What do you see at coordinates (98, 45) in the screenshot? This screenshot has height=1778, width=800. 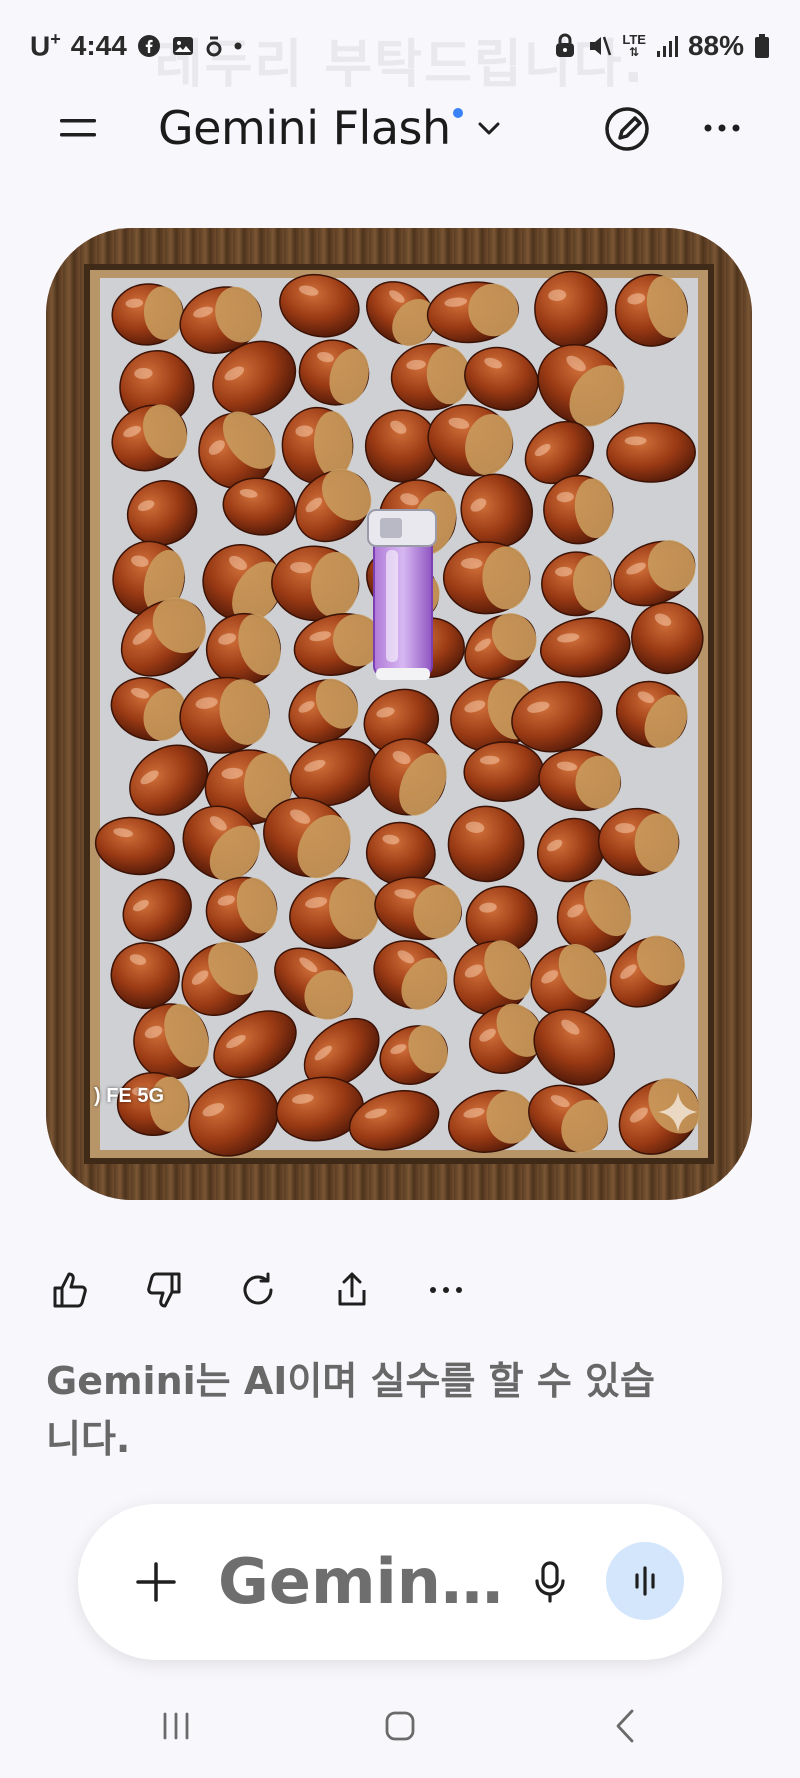 I see `status-time: 4:44` at bounding box center [98, 45].